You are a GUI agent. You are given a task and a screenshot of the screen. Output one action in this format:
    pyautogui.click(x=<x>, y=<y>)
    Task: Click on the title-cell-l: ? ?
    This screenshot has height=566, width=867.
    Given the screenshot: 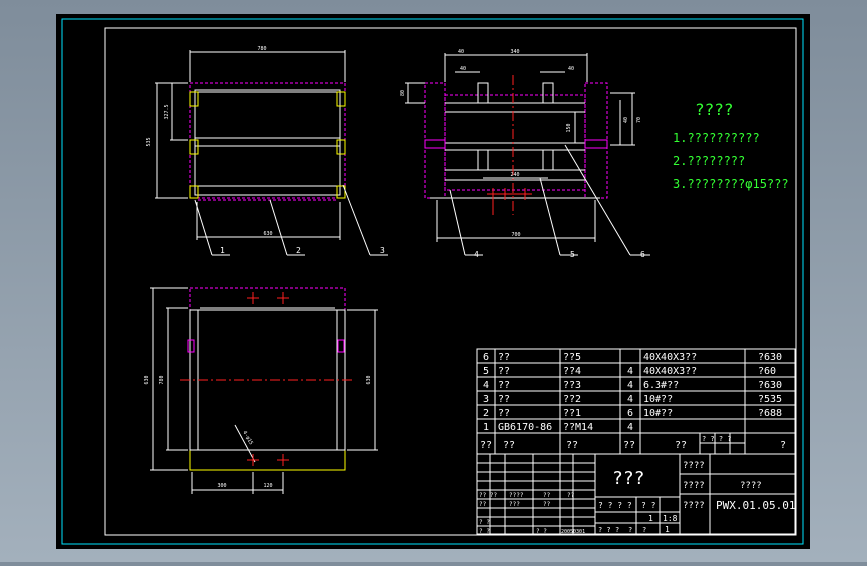 What is the action you would take?
    pyautogui.click(x=604, y=530)
    